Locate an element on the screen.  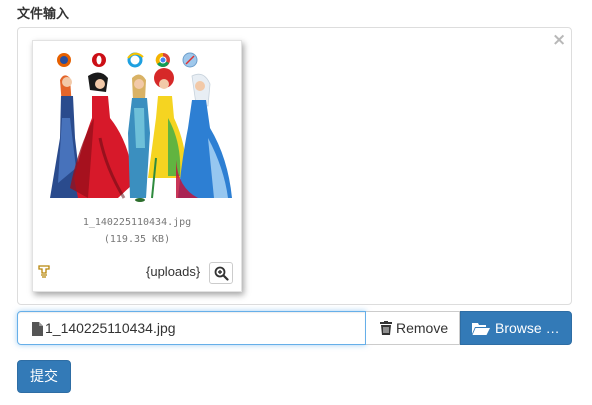
figure-safari is located at coordinates (204, 135).